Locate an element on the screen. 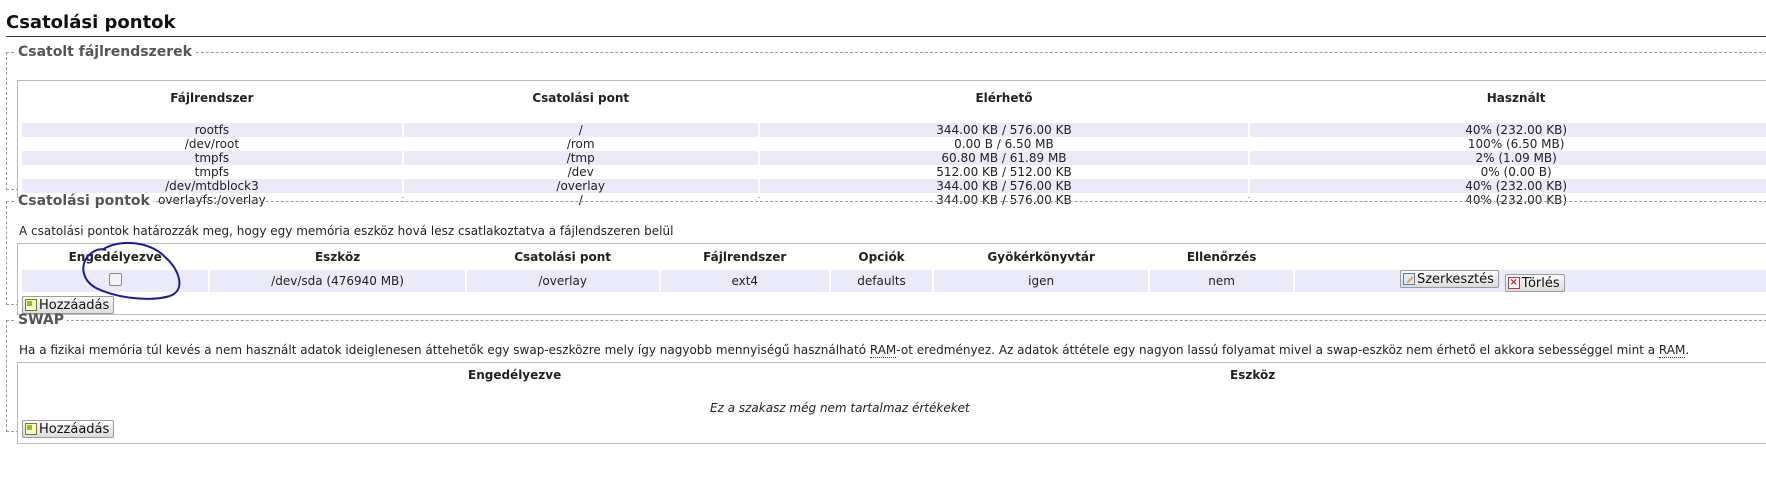  delete-icon: × is located at coordinates (1513, 283).